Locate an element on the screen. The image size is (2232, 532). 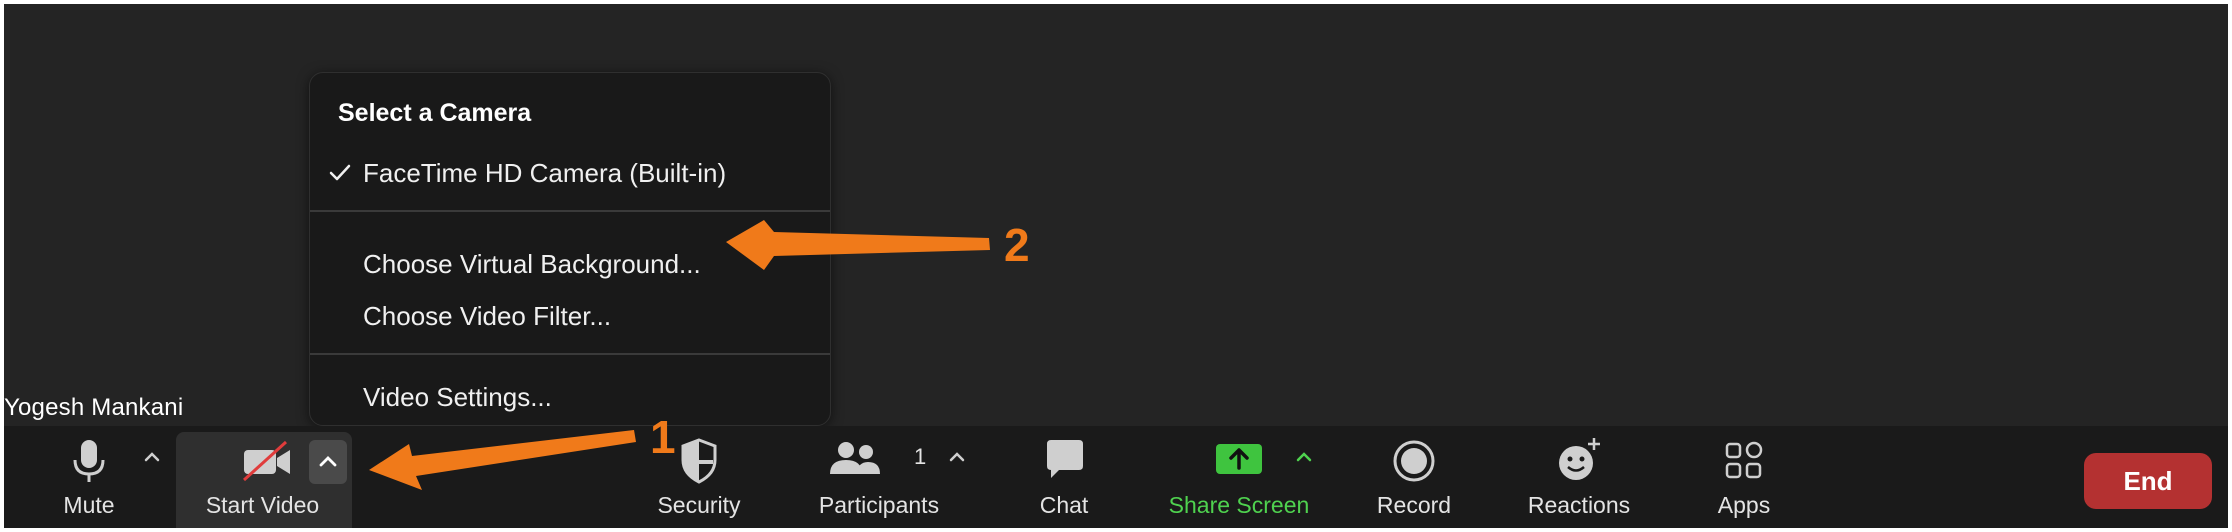
record-icon is located at coordinates (1414, 461).